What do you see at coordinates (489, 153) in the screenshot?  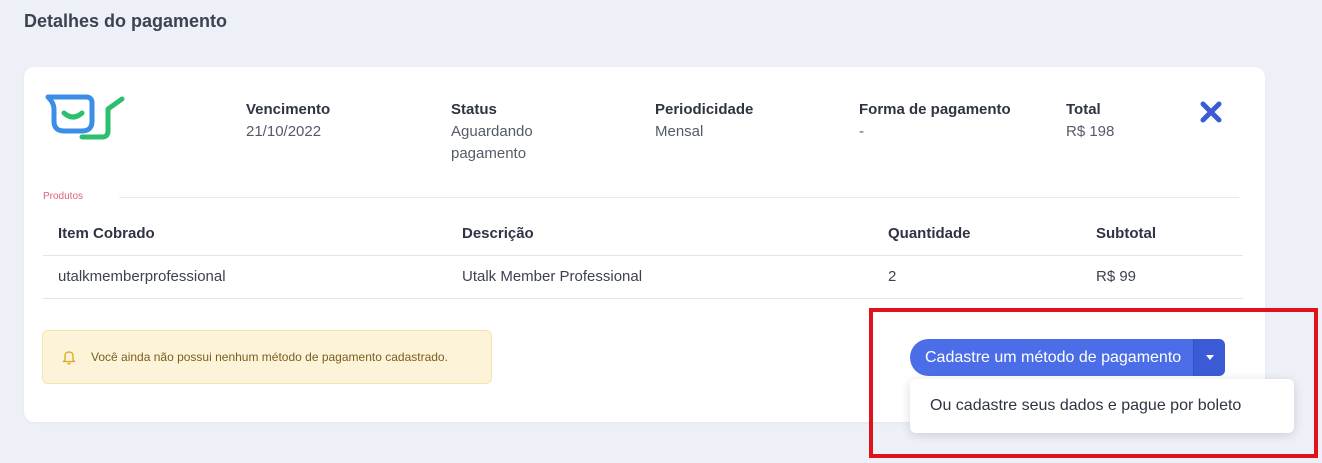 I see `status-value-line2: pagamento` at bounding box center [489, 153].